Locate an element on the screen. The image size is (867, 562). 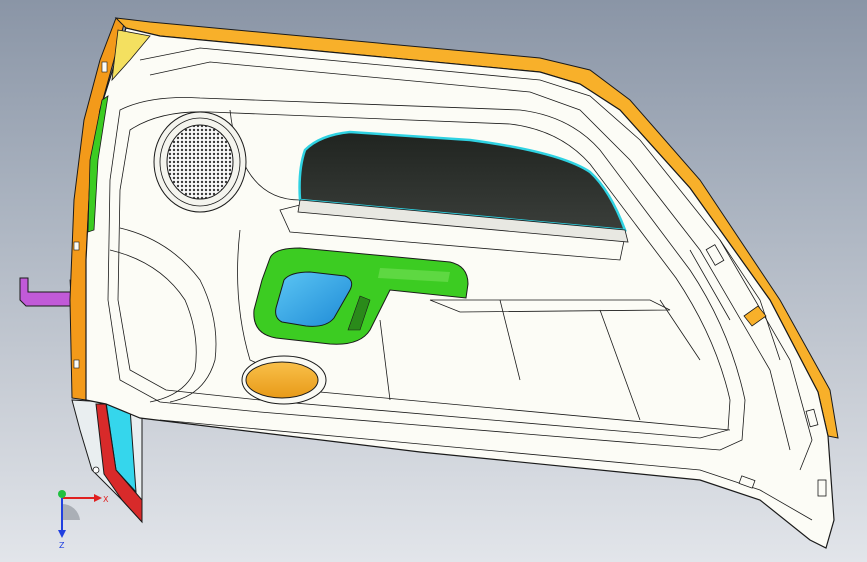
speaker is located at coordinates (200, 162).